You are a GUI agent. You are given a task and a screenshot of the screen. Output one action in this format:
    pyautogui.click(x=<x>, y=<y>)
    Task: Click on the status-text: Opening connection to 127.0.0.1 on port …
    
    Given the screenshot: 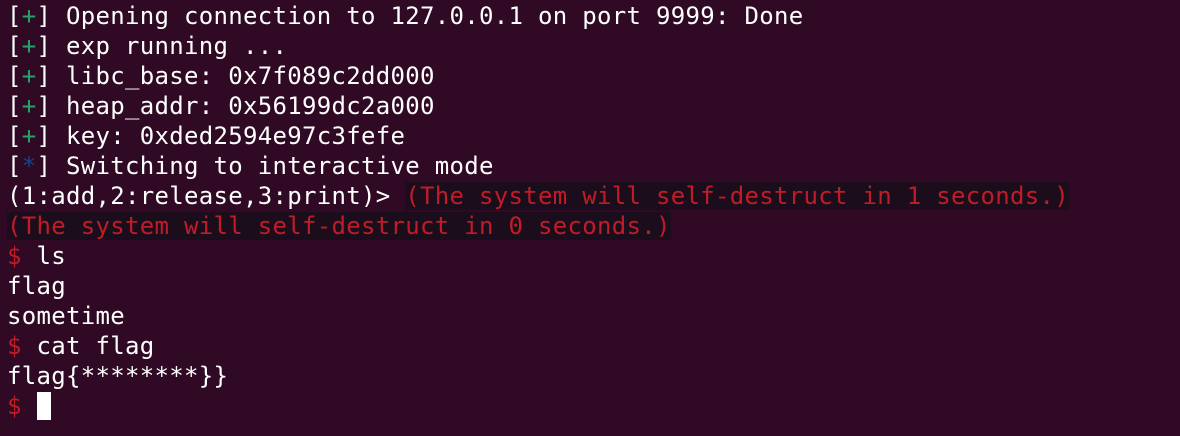 What is the action you would take?
    pyautogui.click(x=427, y=16)
    